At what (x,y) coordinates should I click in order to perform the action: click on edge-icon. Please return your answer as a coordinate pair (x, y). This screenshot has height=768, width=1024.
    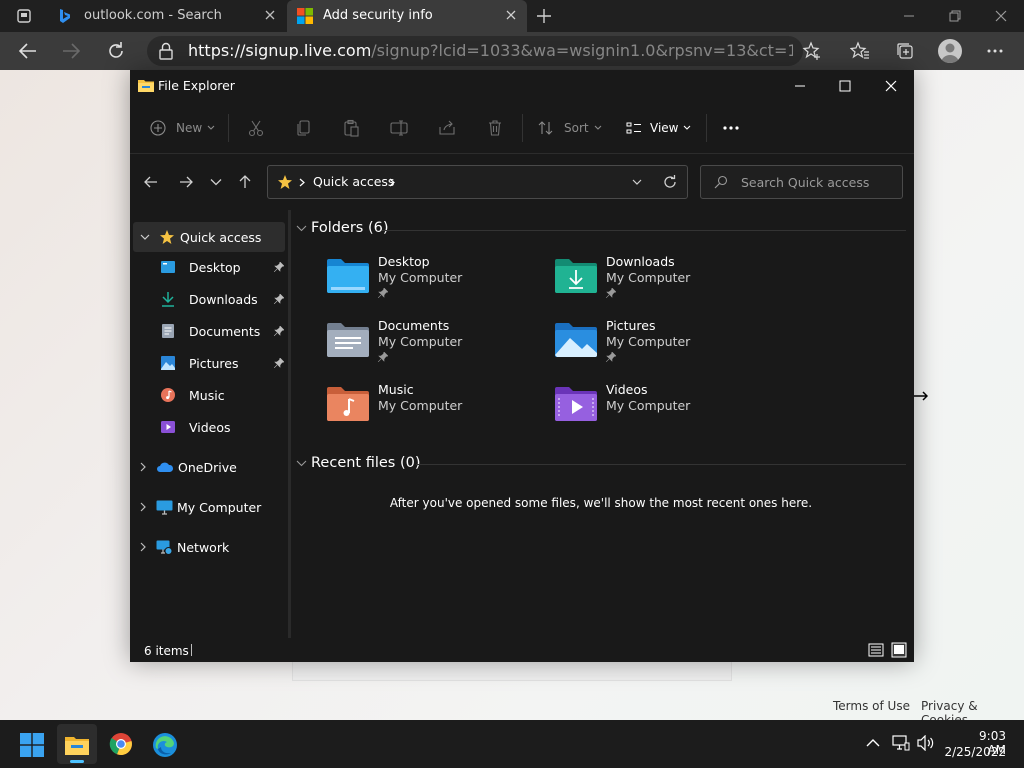
    Looking at the image, I should click on (165, 745).